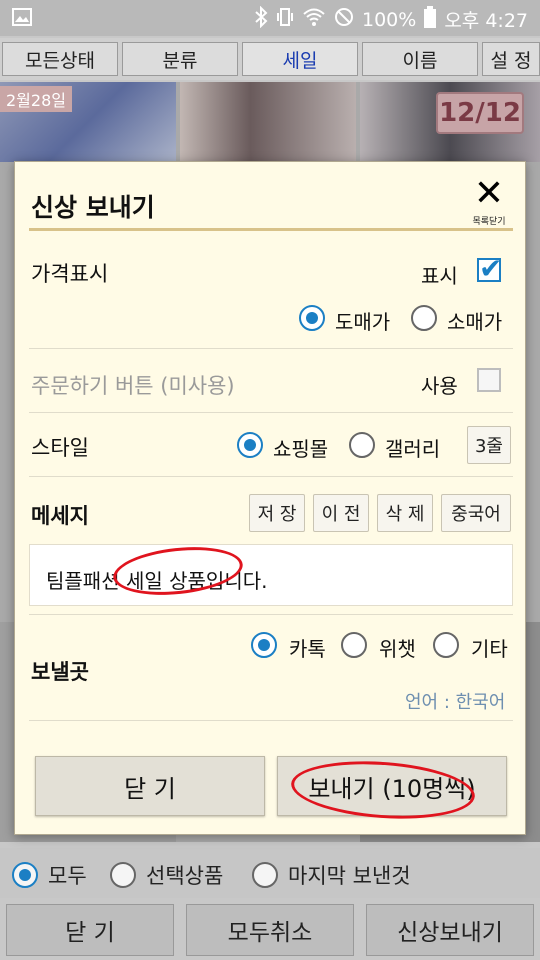 The width and height of the screenshot is (540, 960). I want to click on tab-name: 이름, so click(420, 59).